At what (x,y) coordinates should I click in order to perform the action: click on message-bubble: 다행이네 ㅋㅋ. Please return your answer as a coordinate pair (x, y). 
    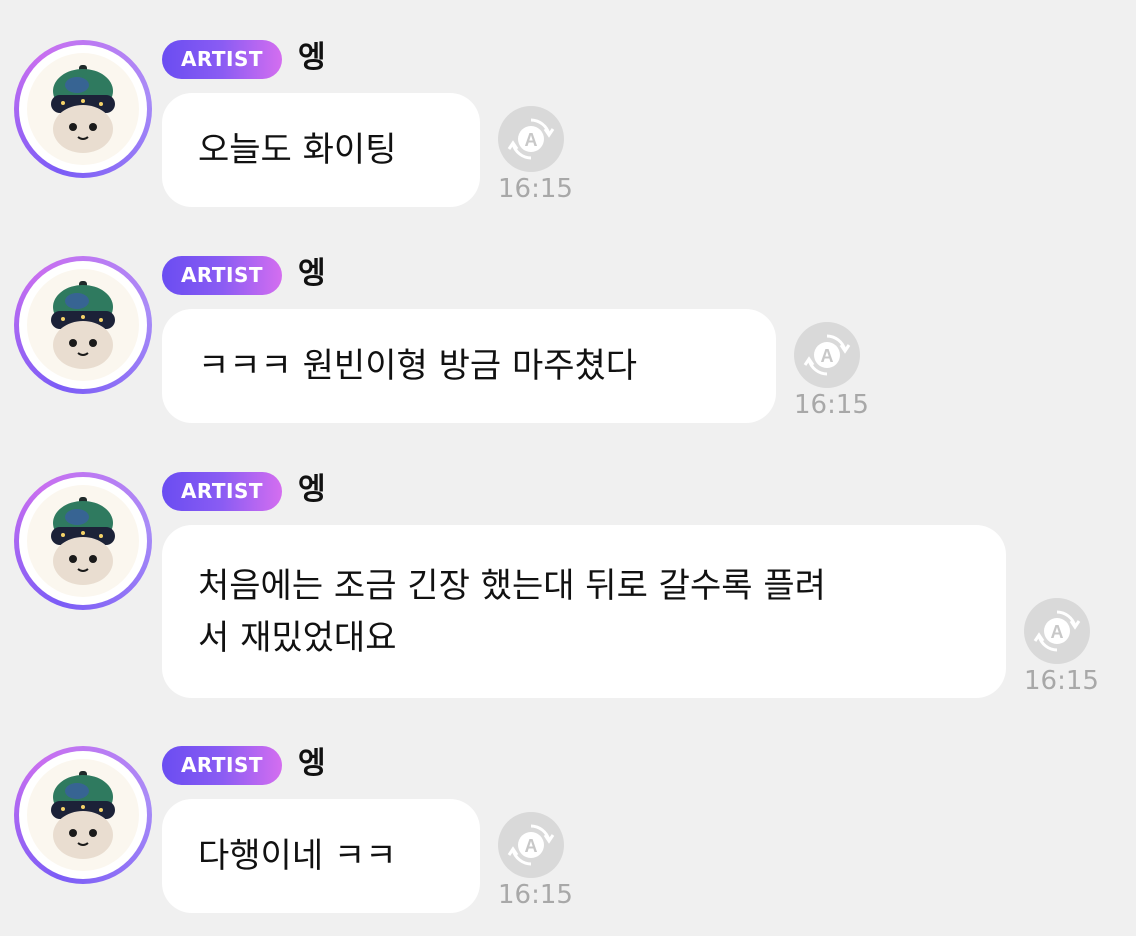
    Looking at the image, I should click on (321, 856).